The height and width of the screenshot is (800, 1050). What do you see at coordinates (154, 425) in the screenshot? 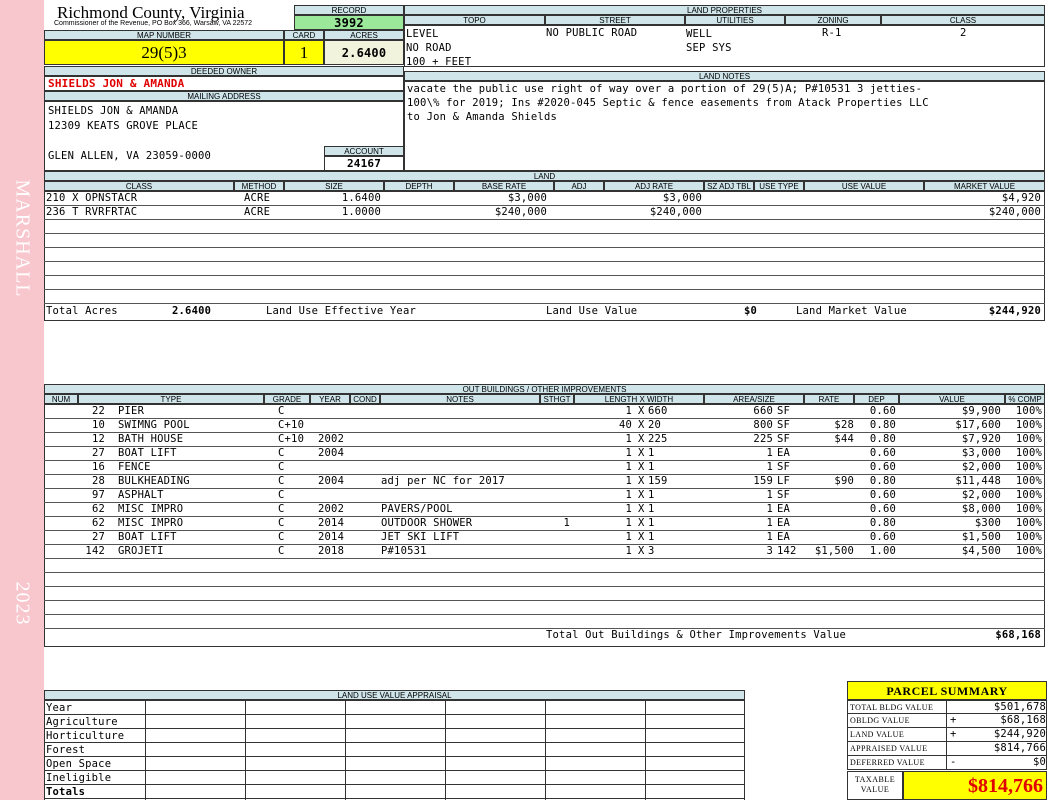
I see `ob-type: SWIMNG POOL` at bounding box center [154, 425].